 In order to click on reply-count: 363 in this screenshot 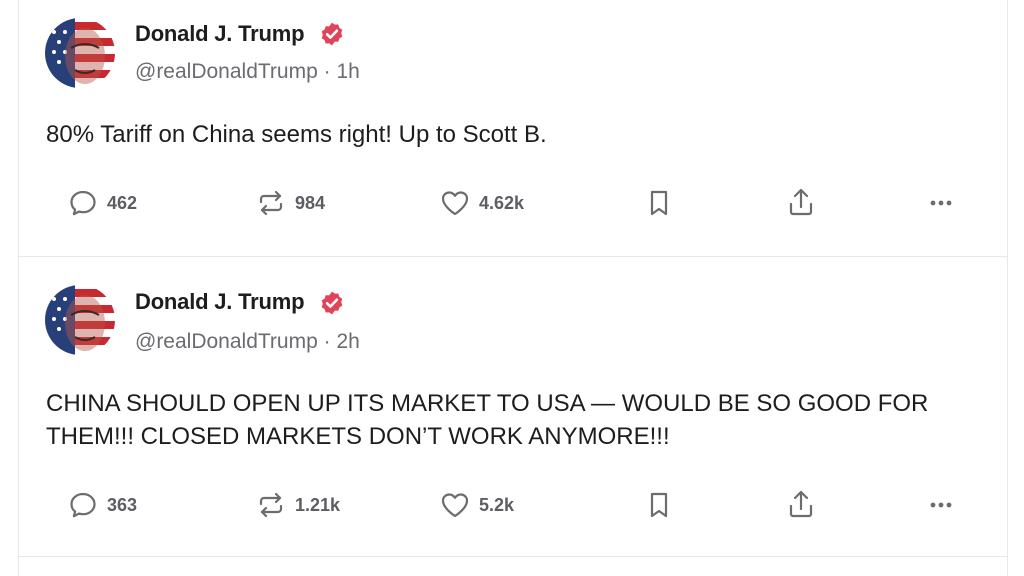, I will do `click(122, 504)`.